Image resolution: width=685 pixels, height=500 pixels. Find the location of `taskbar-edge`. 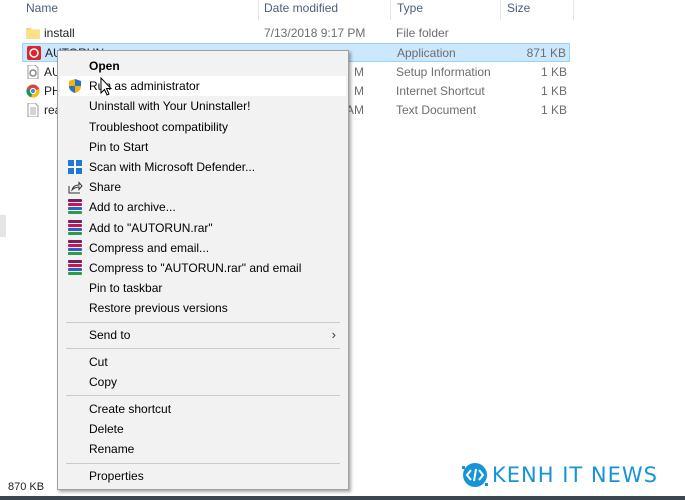

taskbar-edge is located at coordinates (342, 498).